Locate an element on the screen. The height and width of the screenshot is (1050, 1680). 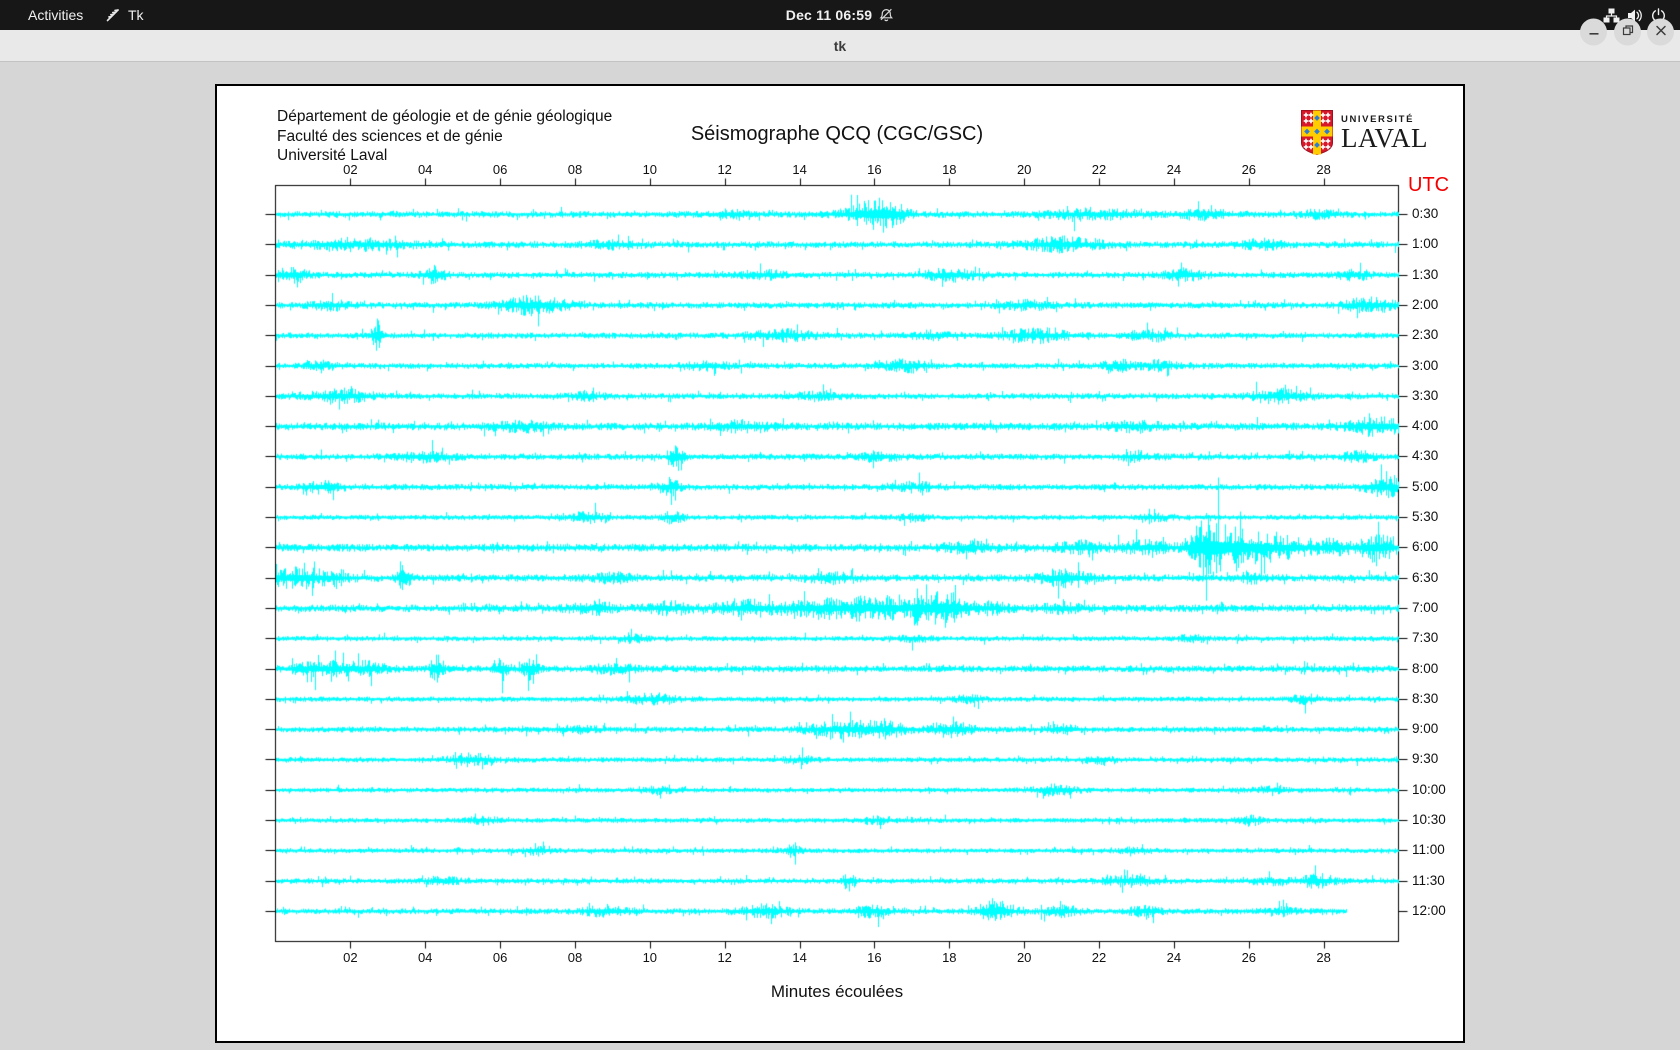
figure-title: Séismographe QCQ (CGC/GSC) is located at coordinates (837, 134).